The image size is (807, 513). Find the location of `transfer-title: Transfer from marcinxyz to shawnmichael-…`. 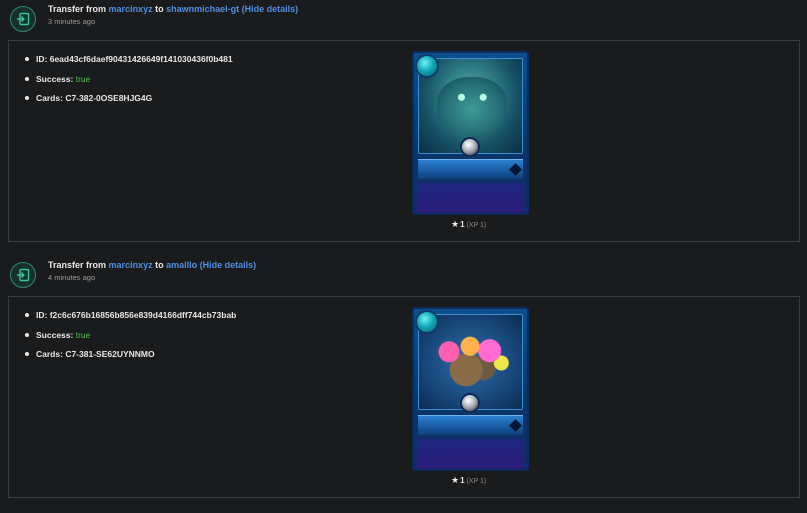

transfer-title: Transfer from marcinxyz to shawnmichael-… is located at coordinates (173, 9).